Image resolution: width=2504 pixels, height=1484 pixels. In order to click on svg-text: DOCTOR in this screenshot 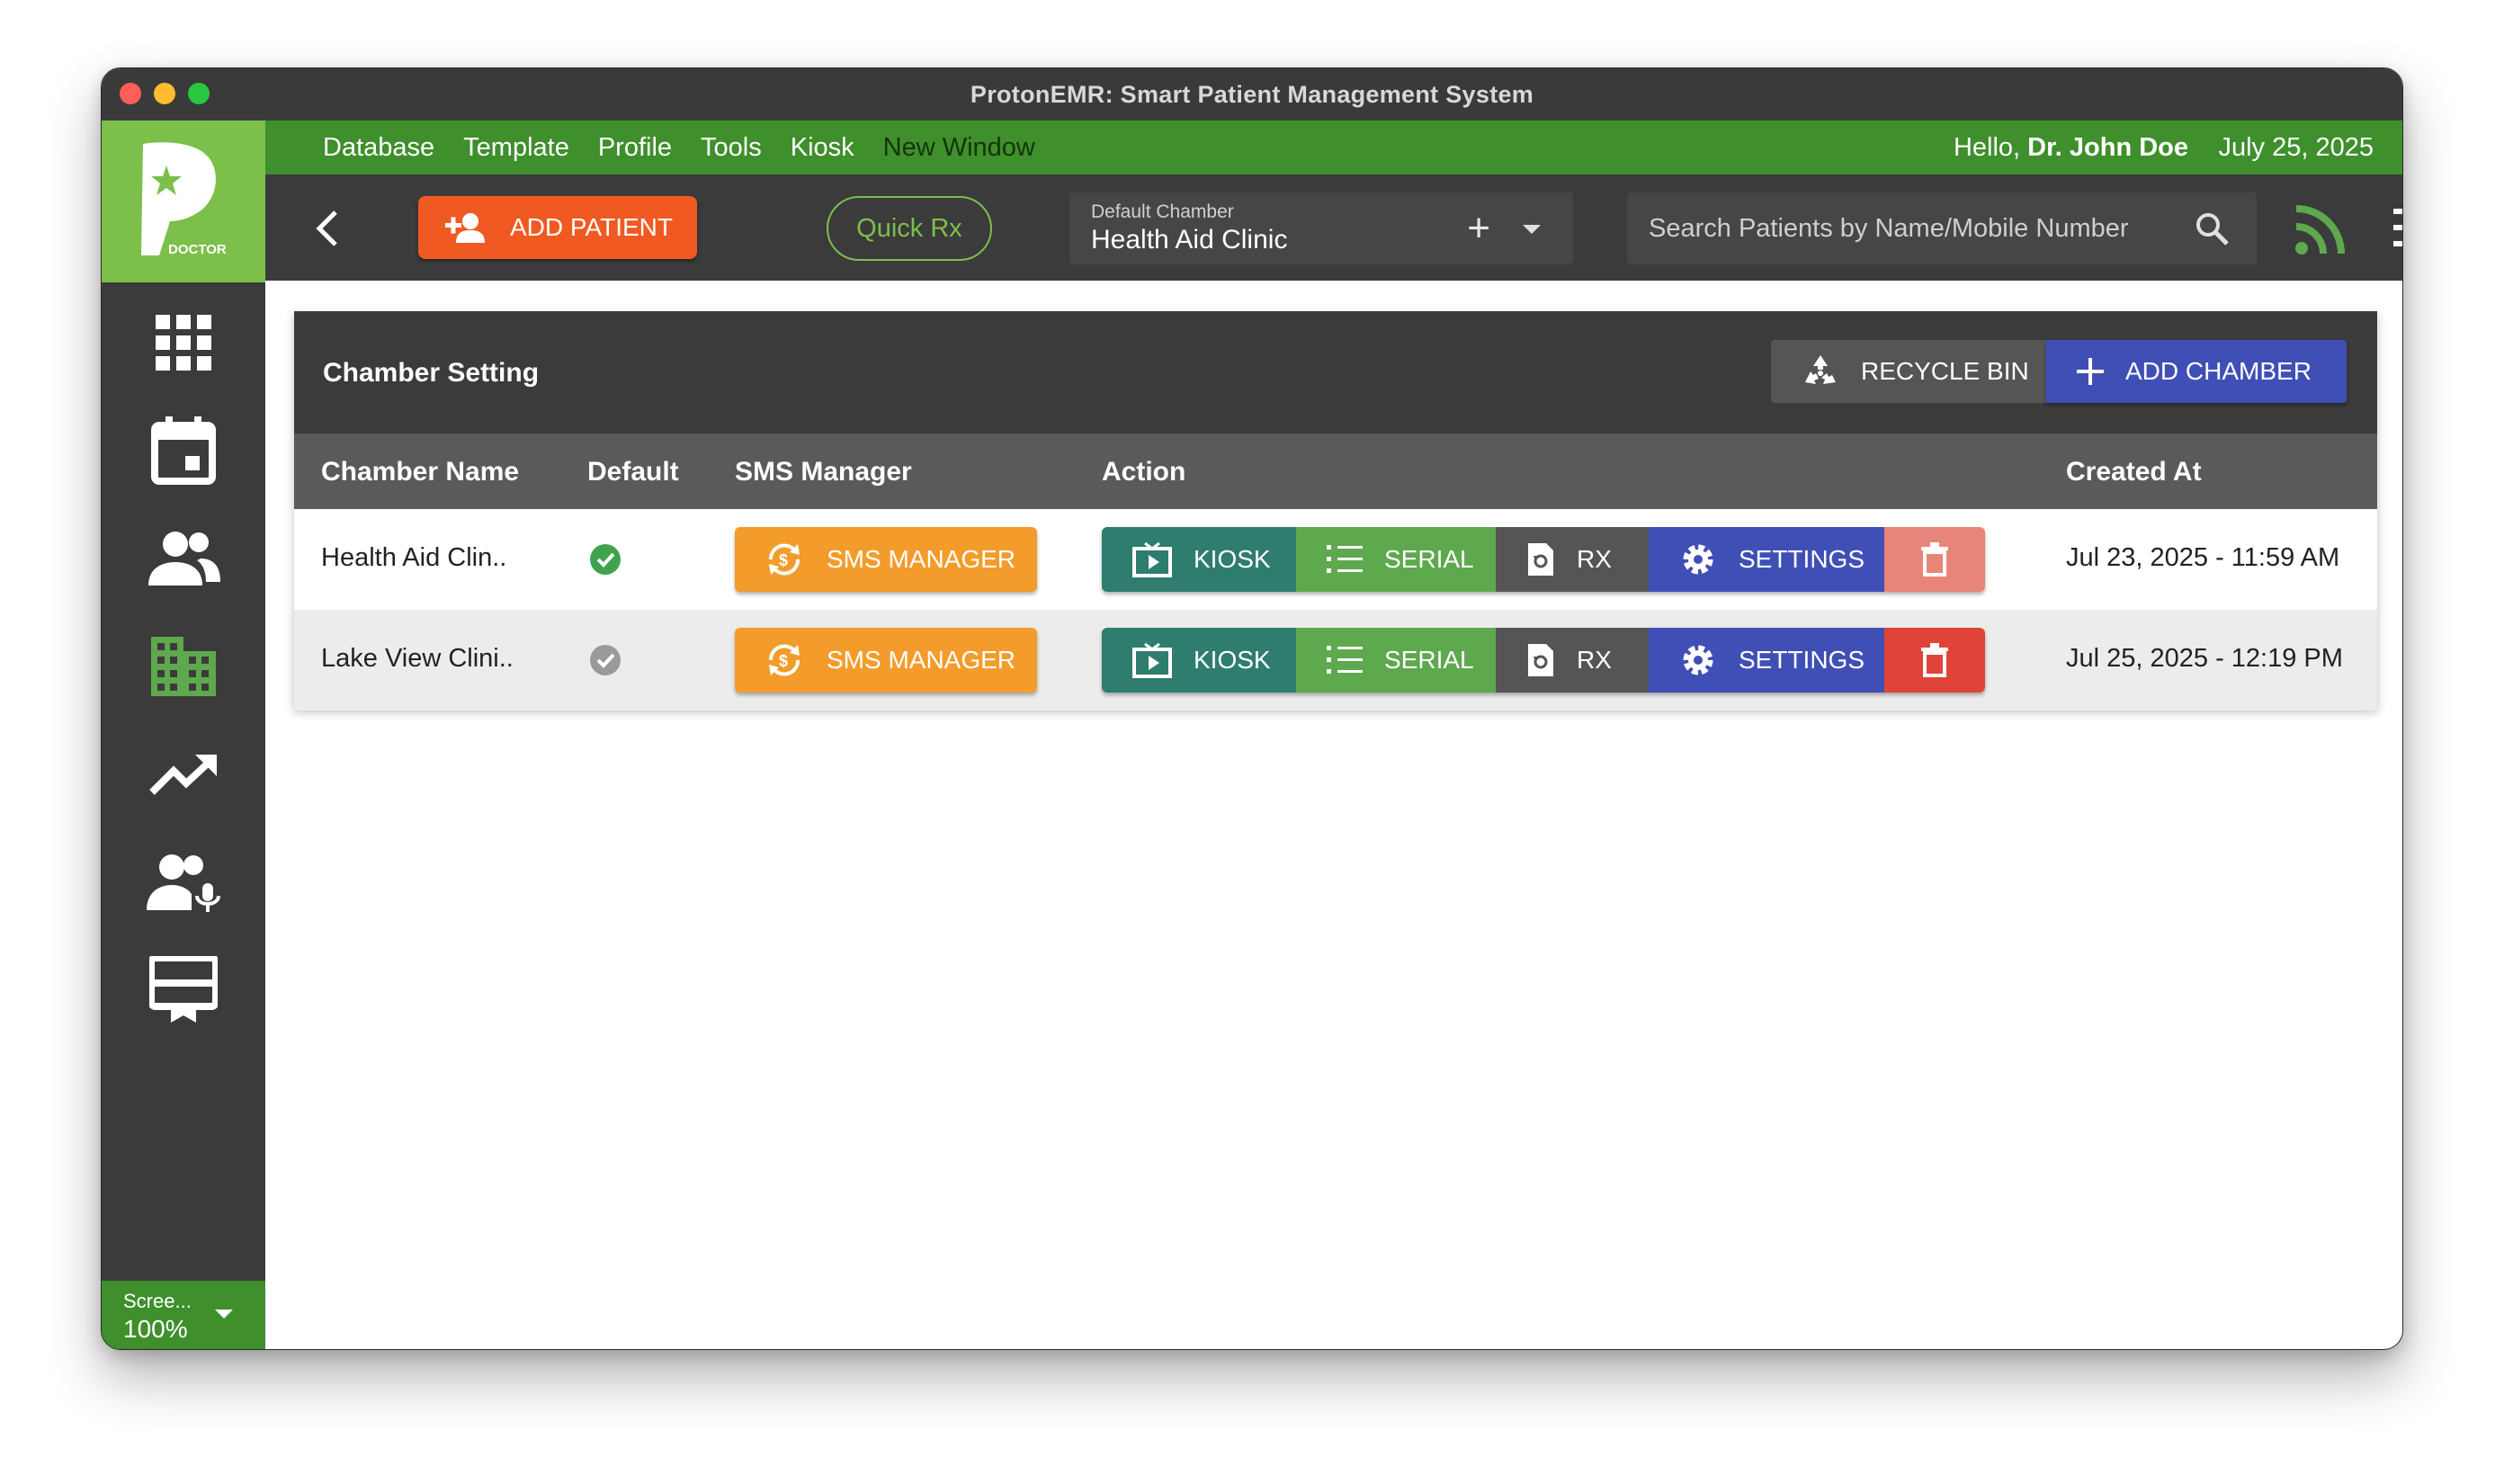, I will do `click(198, 249)`.